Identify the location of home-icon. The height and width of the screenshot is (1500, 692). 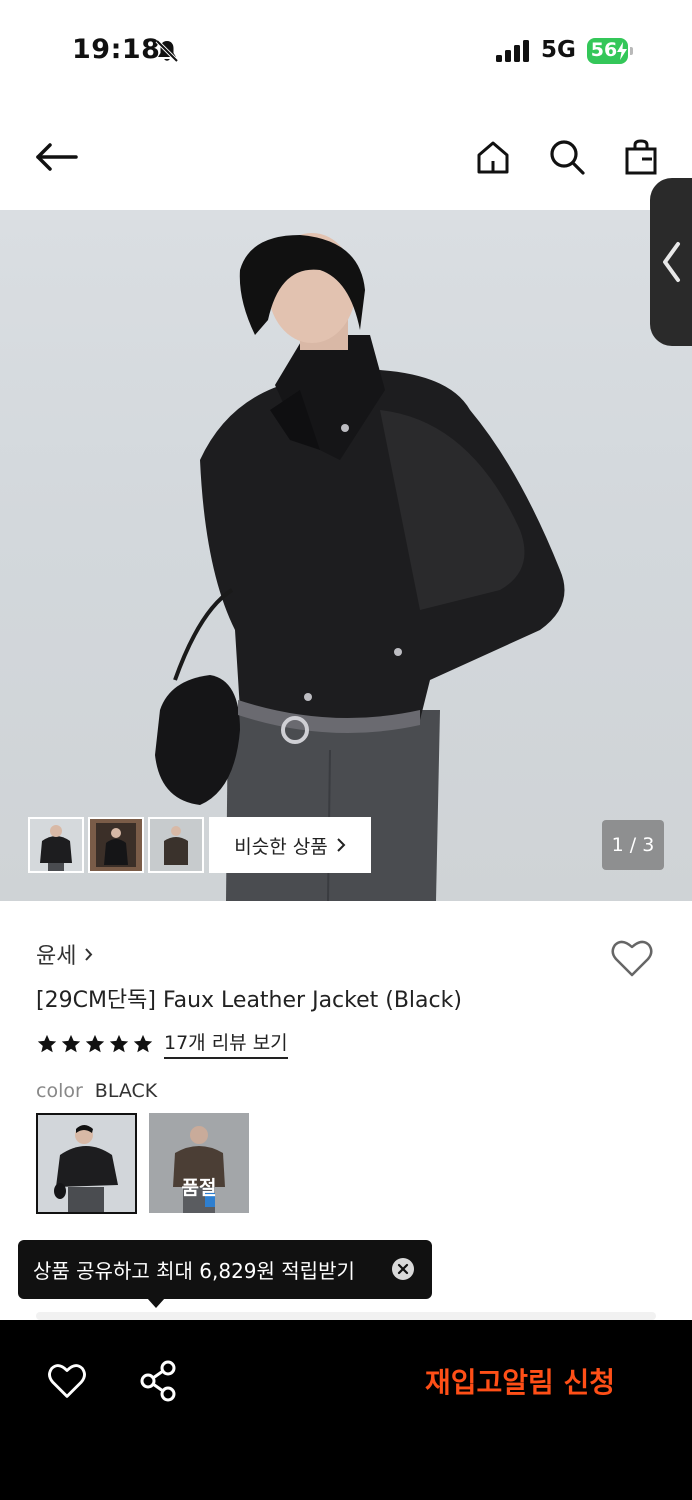
(493, 157).